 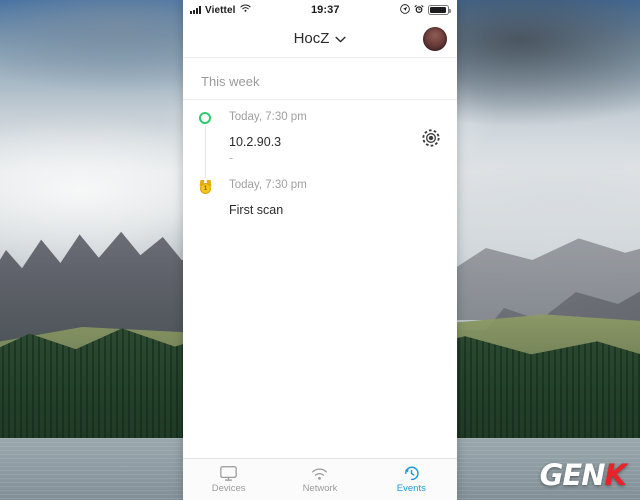 I want to click on battery-icon, so click(x=439, y=10).